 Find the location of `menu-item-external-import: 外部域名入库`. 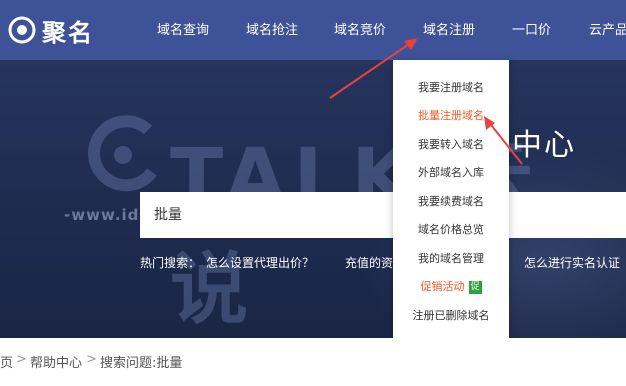

menu-item-external-import: 外部域名入库 is located at coordinates (451, 172).